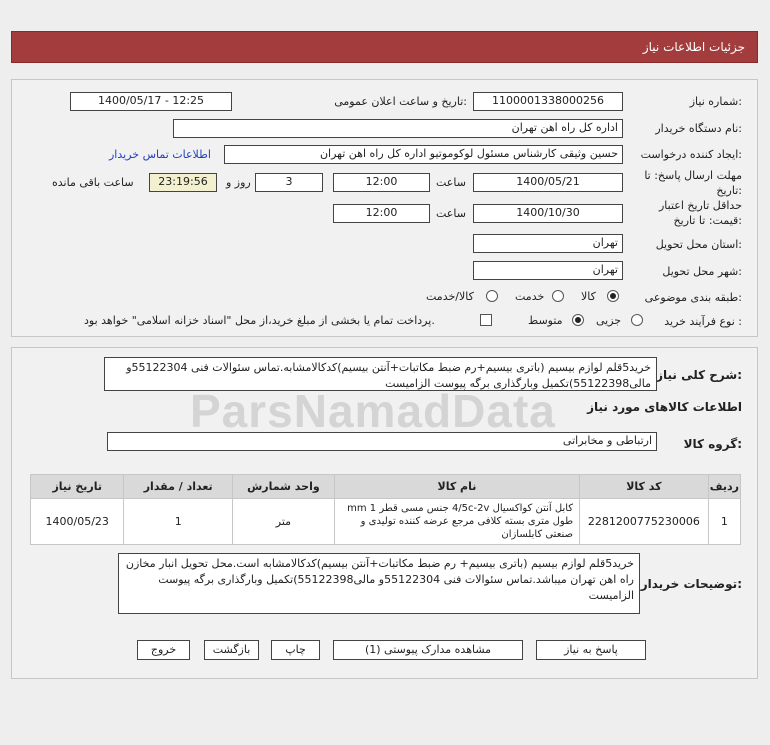 The image size is (770, 745). I want to click on category-label: طبقه بندی موضوعی:, so click(693, 297).